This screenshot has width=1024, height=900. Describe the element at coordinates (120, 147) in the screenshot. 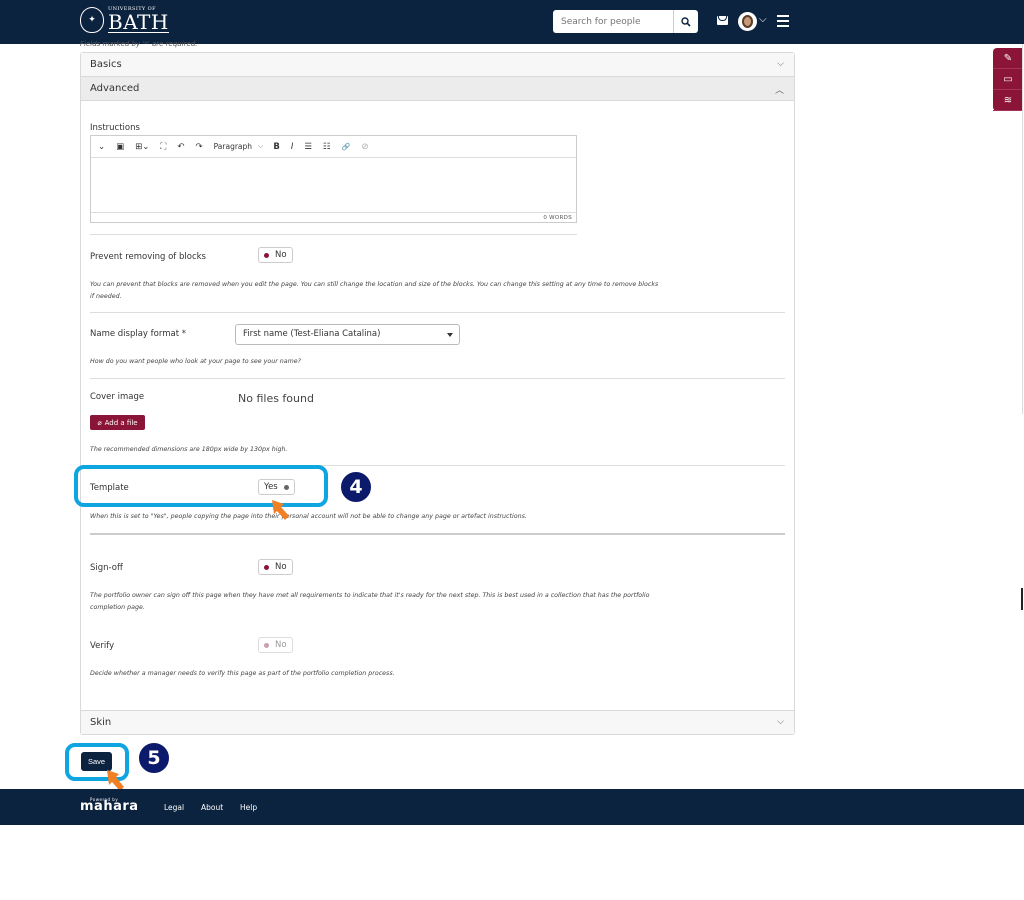

I see `image-icon: ▣` at that location.